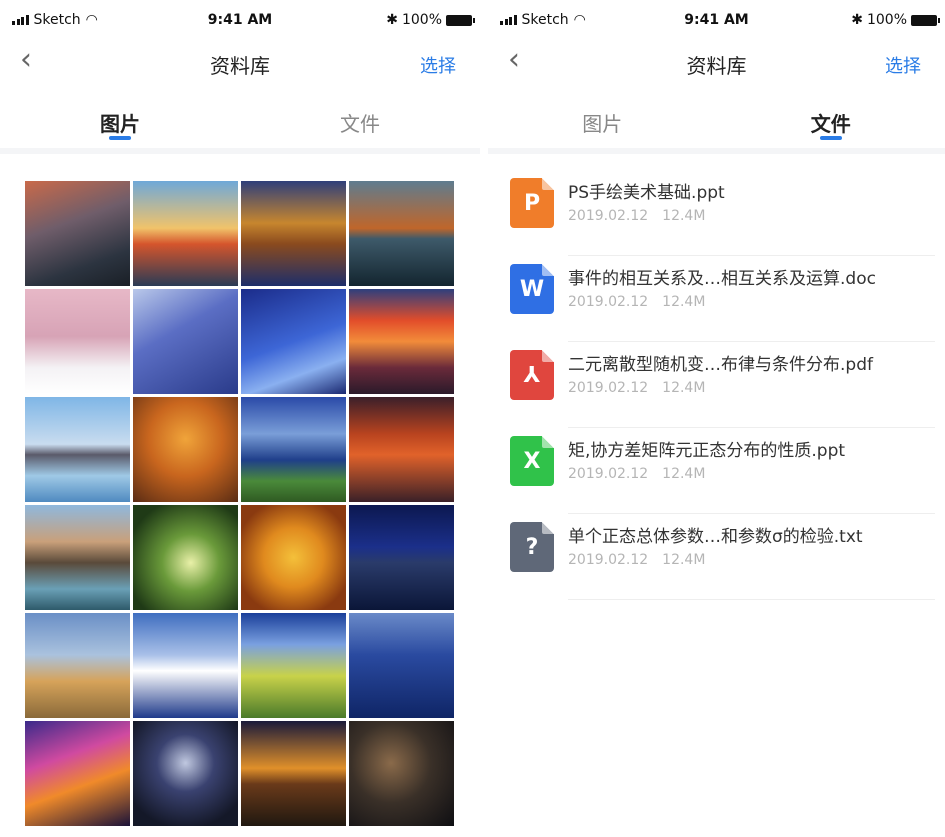 This screenshot has height=837, width=945. Describe the element at coordinates (715, 537) in the screenshot. I see `file-name: 单个正态总体参数…和参数σ的检验.txt` at that location.